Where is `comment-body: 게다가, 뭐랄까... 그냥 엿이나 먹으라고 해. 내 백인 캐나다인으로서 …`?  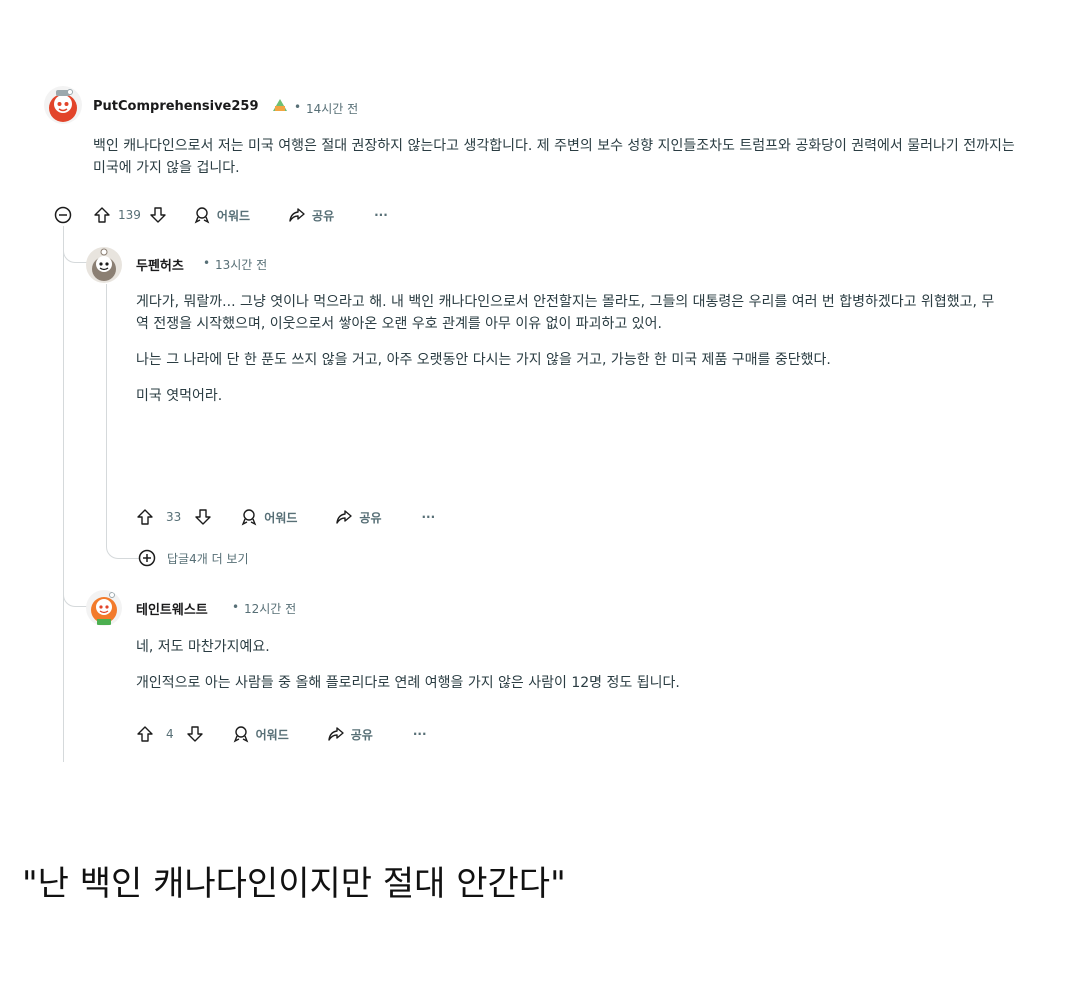
comment-body: 게다가, 뭐랄까... 그냥 엿이나 먹으라고 해. 내 백인 캐나다인으로서 … is located at coordinates (567, 349).